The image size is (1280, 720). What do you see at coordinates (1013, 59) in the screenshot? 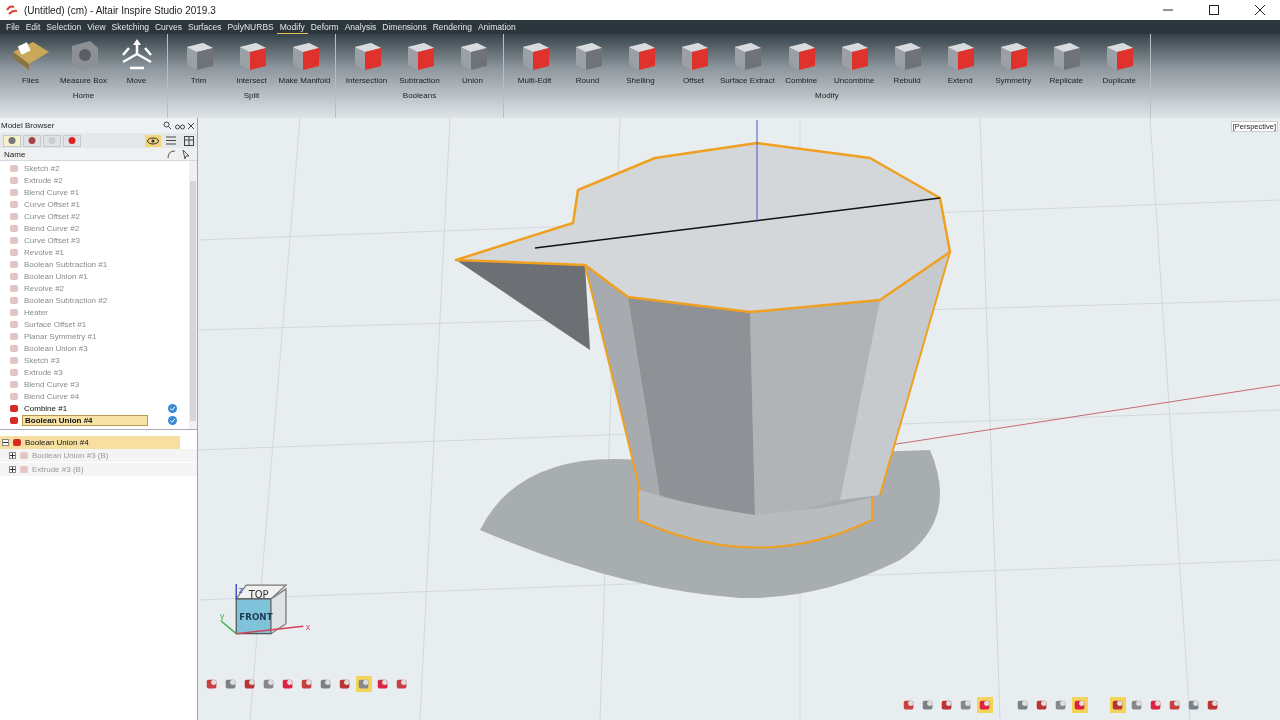
I see `ribbon-tool-button: Symmetry` at bounding box center [1013, 59].